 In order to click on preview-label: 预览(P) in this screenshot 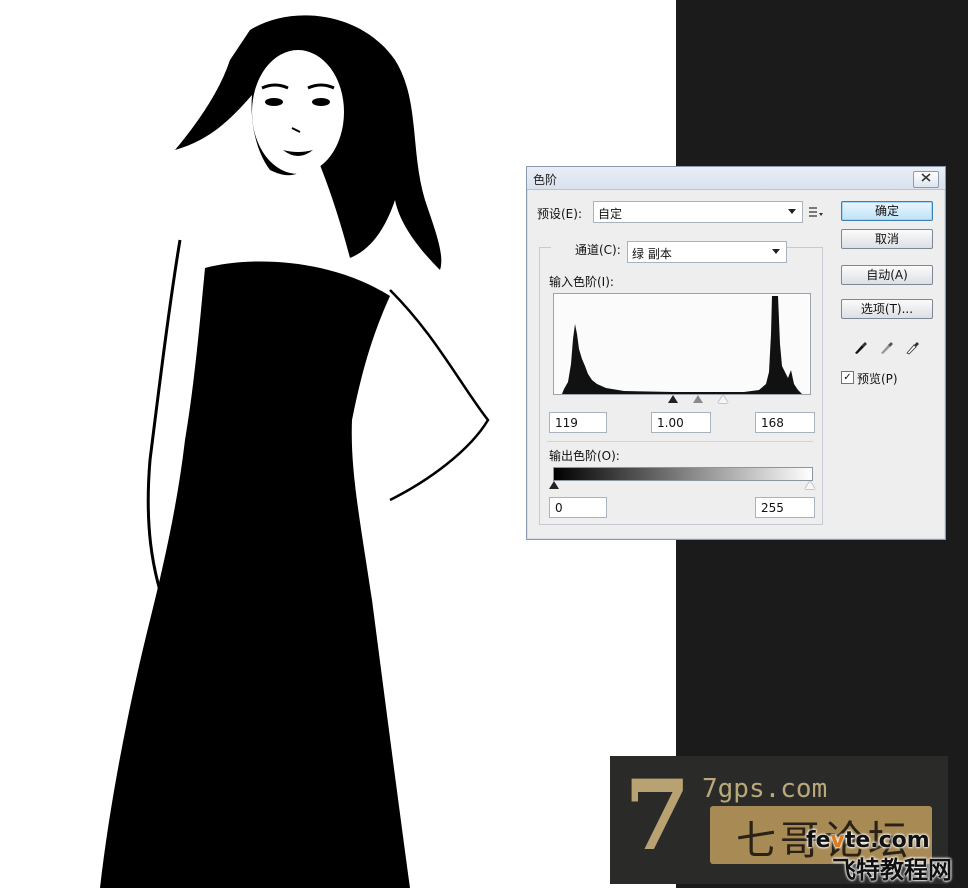, I will do `click(877, 379)`.